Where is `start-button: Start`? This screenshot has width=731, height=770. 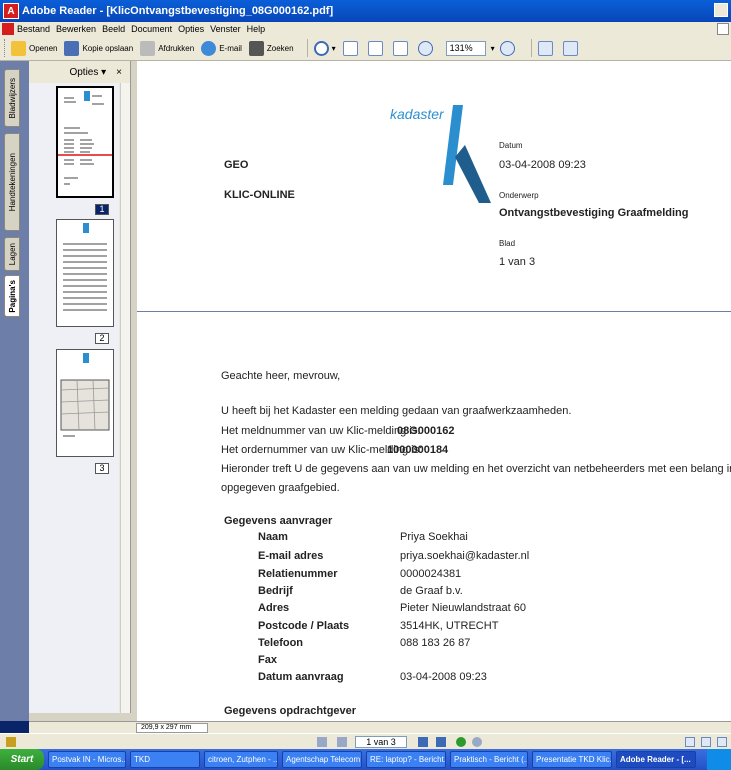
start-button: Start is located at coordinates (22, 759).